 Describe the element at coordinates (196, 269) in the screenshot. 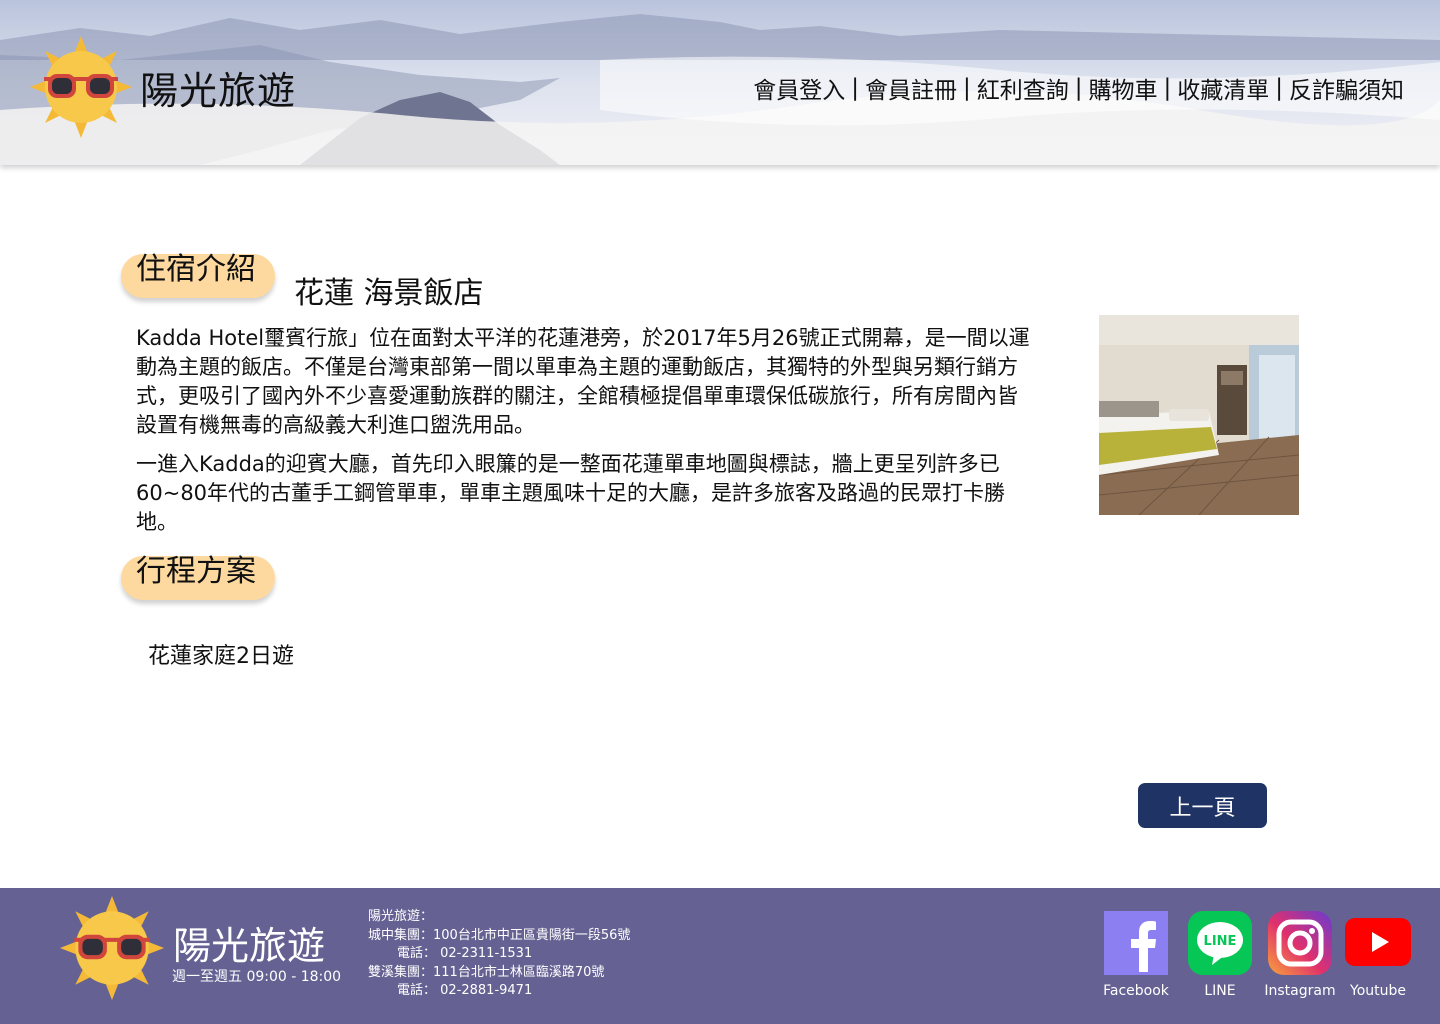

I see `accommodation-heading: 住宿介紹` at that location.